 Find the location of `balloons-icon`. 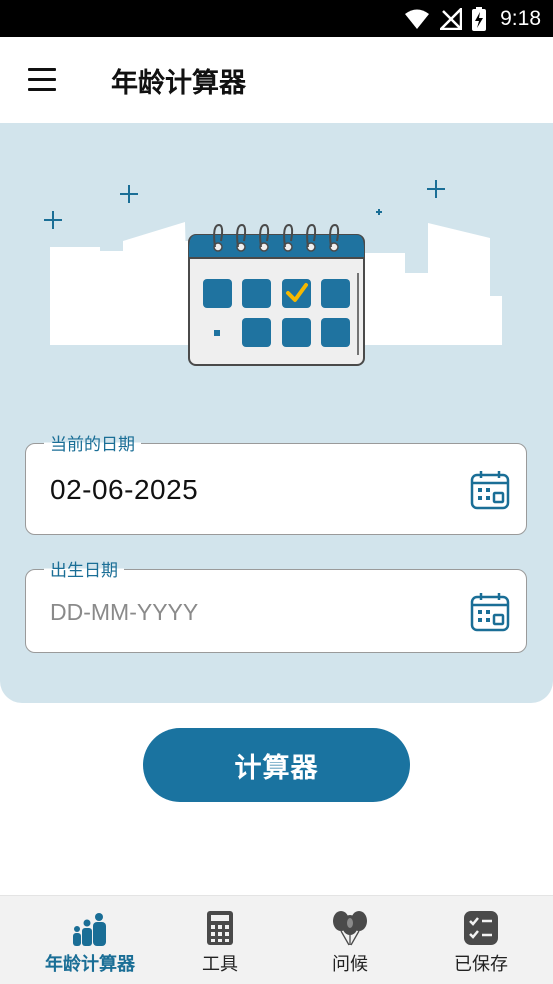

balloons-icon is located at coordinates (350, 928).